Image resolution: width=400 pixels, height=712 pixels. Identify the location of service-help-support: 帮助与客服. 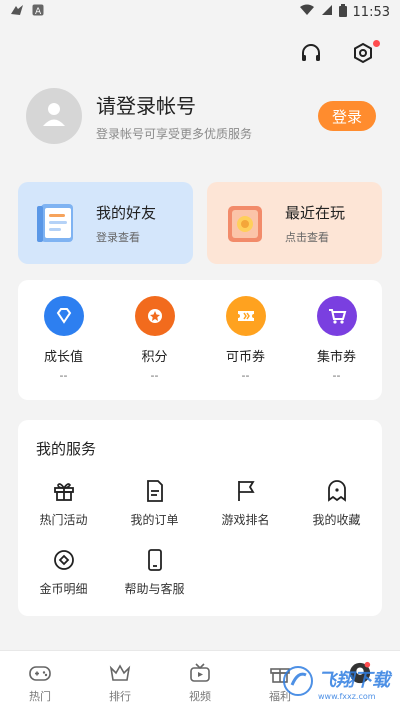
(154, 572).